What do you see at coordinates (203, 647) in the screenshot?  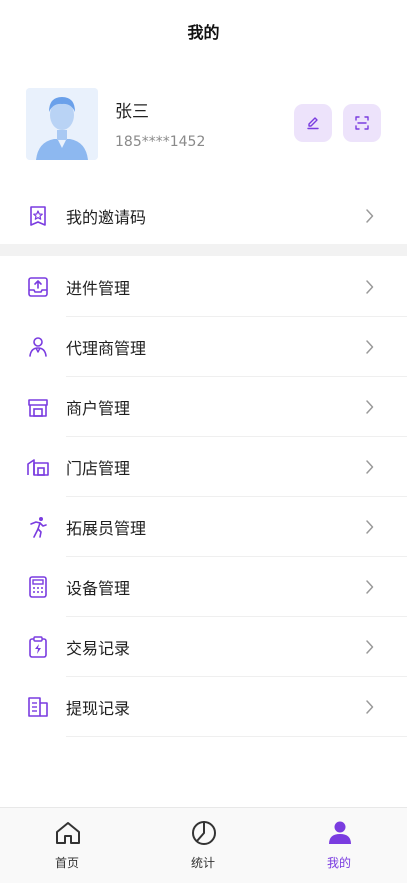 I see `menu-item-transactions: 交易记录` at bounding box center [203, 647].